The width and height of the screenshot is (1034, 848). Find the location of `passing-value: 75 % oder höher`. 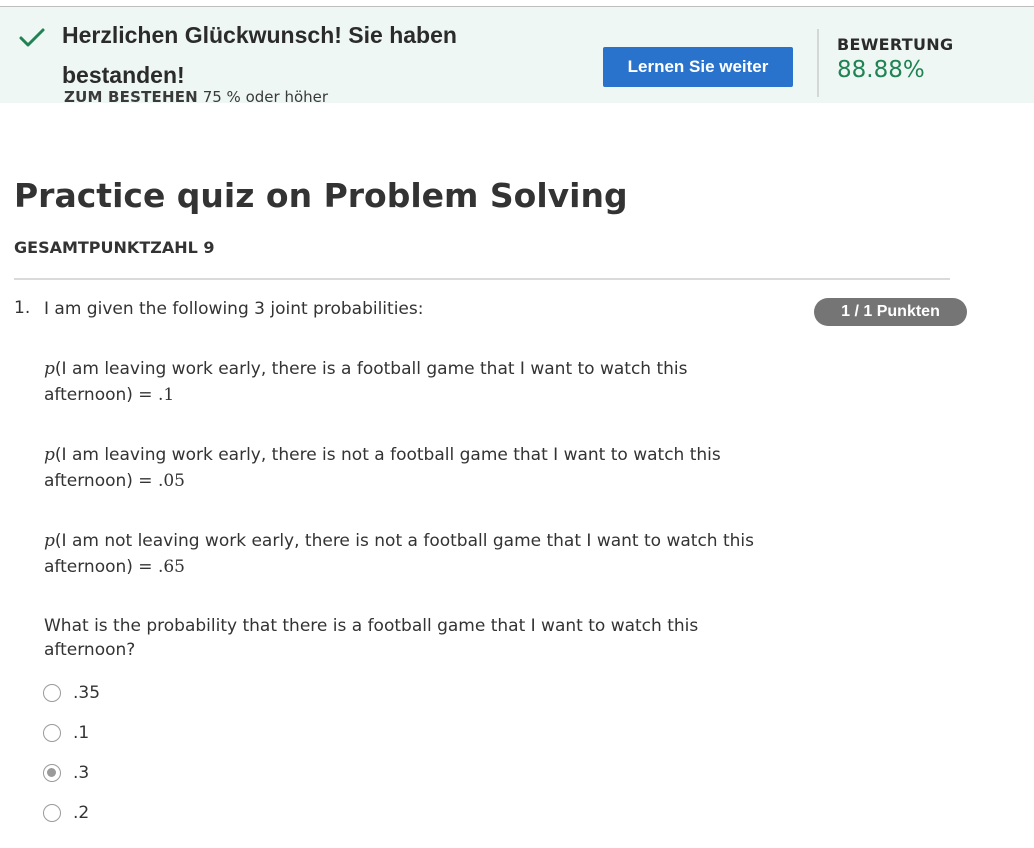

passing-value: 75 % oder höher is located at coordinates (265, 97).